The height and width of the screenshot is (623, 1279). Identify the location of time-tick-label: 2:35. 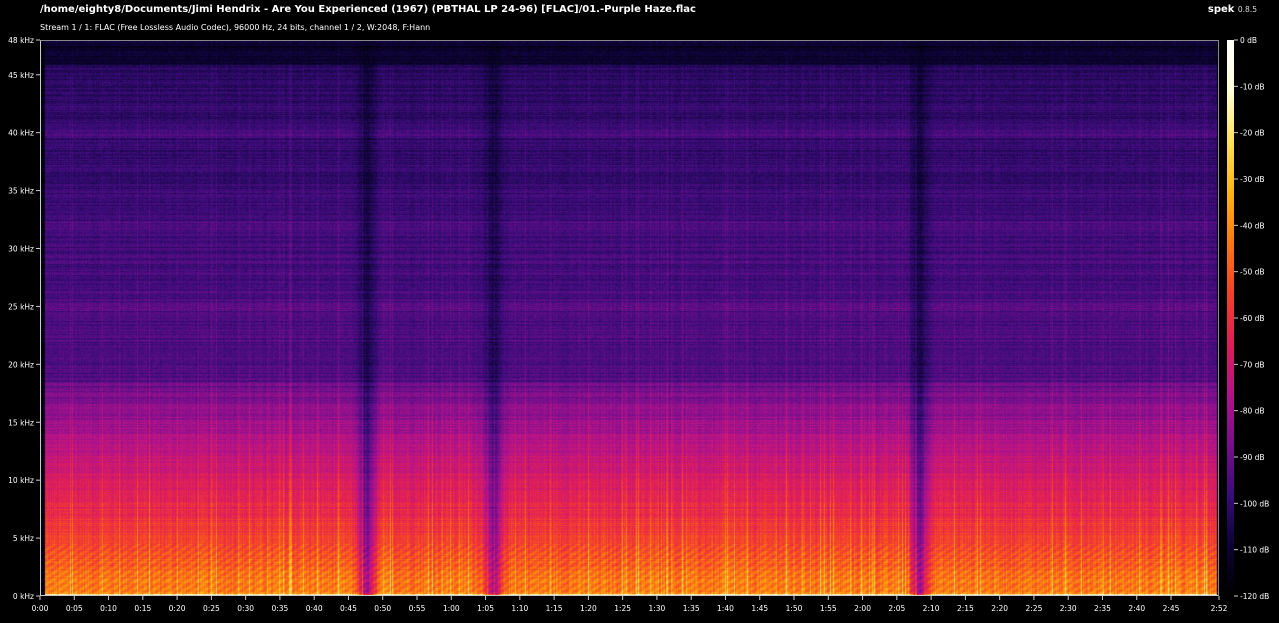
(1102, 608).